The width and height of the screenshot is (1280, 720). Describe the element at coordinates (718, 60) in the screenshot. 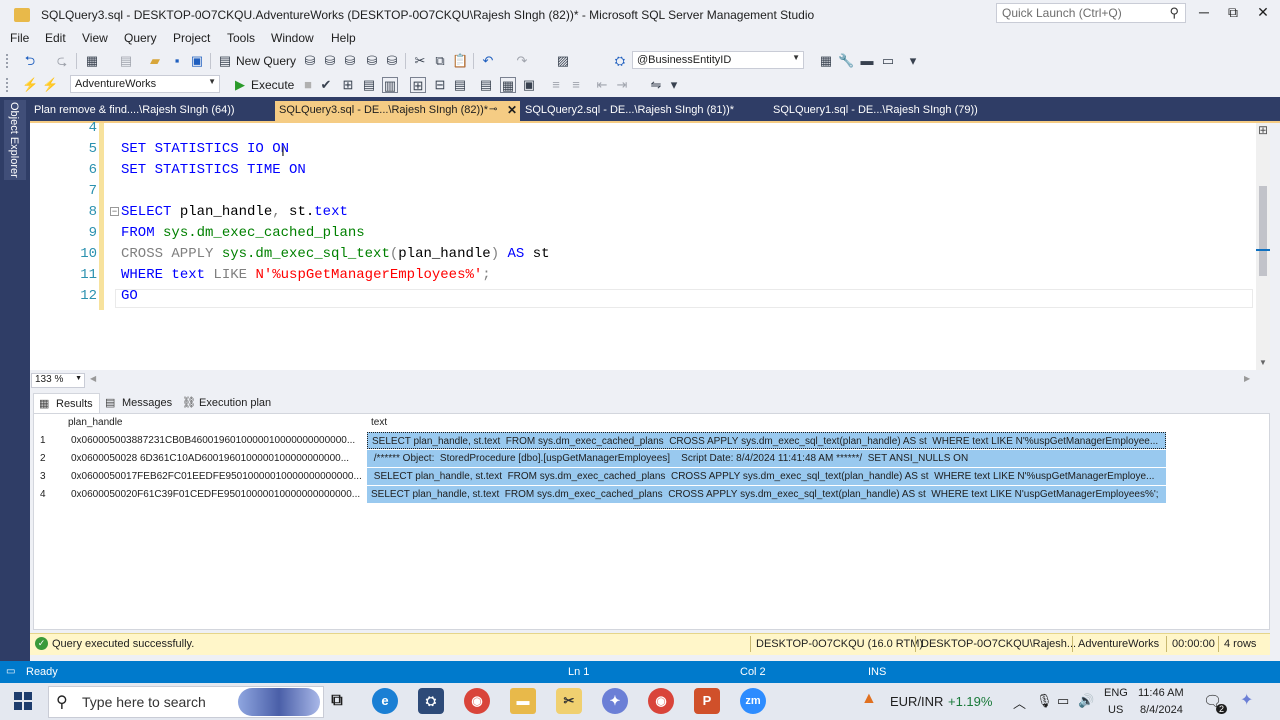

I see `find-combo: @BusinessEntityID ▼` at that location.